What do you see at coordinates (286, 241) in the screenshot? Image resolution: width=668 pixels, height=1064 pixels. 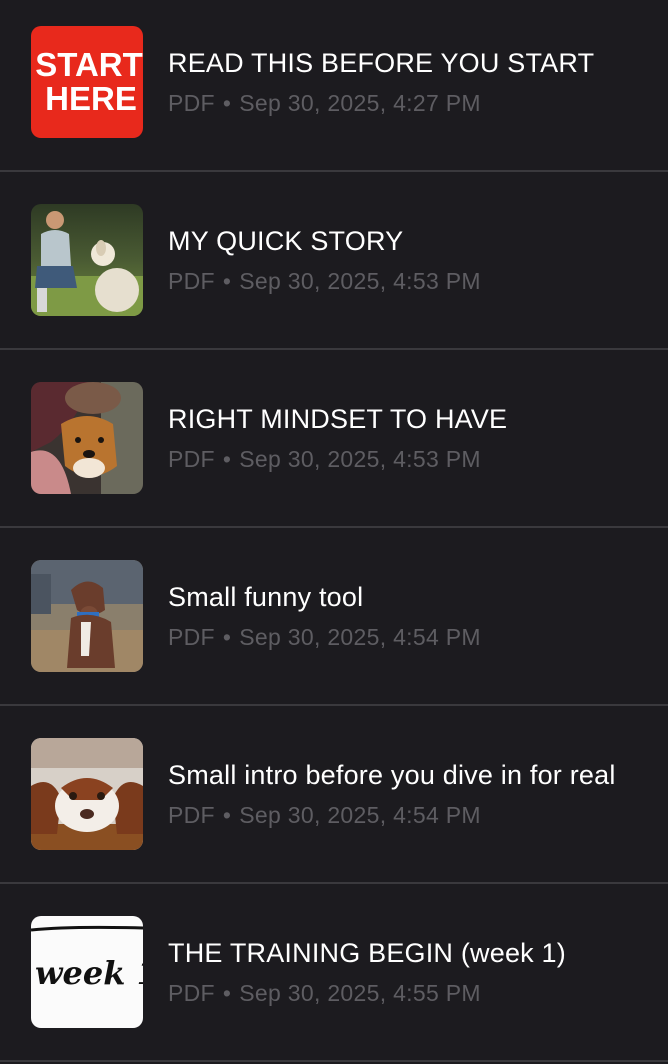 I see `item-title: MY QUICK STORY` at bounding box center [286, 241].